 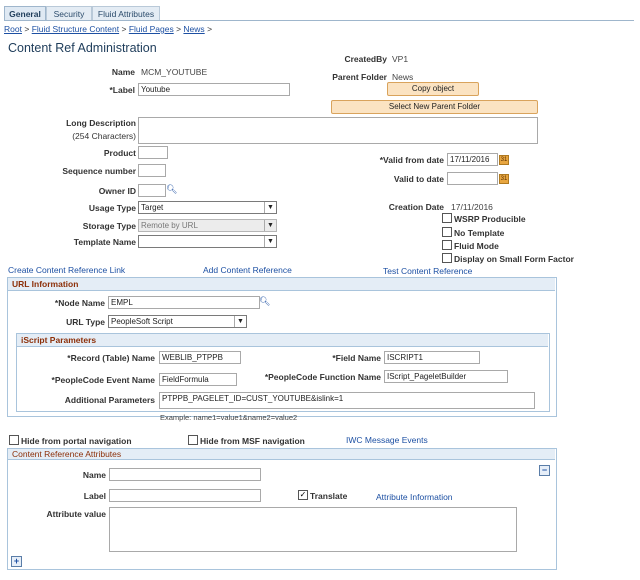 I want to click on valid-from-label: *Valid from date, so click(x=411, y=160).